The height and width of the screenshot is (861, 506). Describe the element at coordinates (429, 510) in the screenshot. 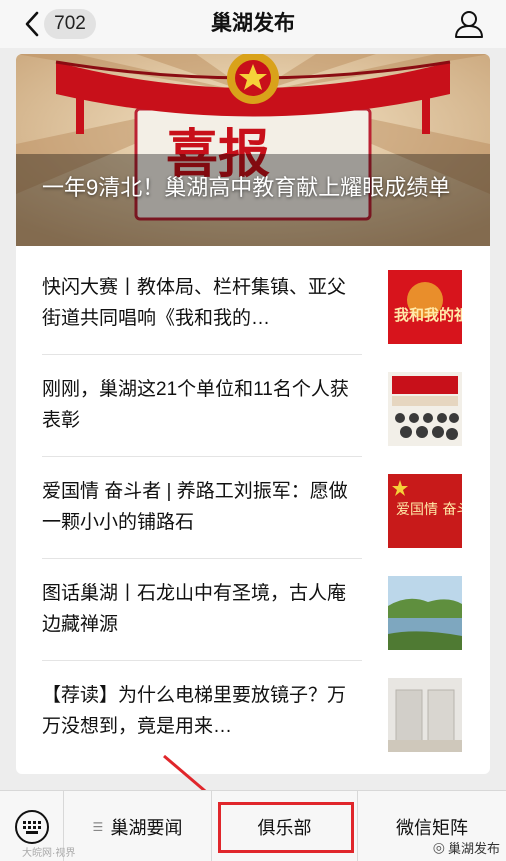

I see `svg-text: 爱国情 奋斗者` at that location.